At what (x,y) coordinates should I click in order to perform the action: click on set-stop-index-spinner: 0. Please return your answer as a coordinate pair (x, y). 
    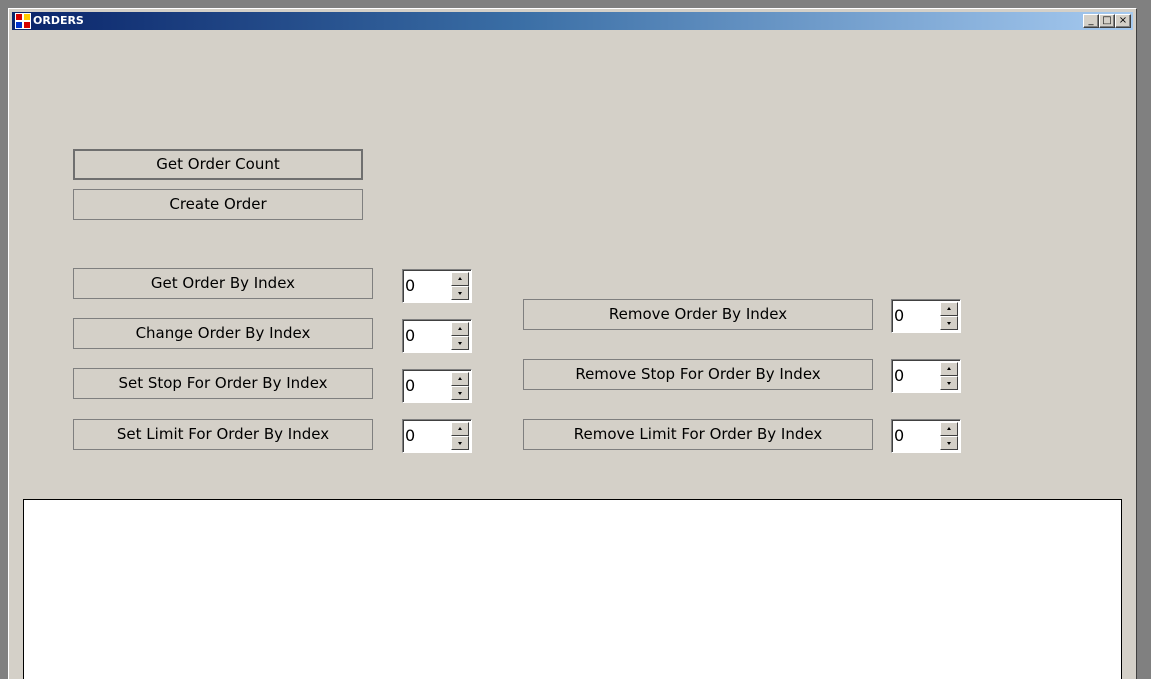
    Looking at the image, I should click on (437, 386).